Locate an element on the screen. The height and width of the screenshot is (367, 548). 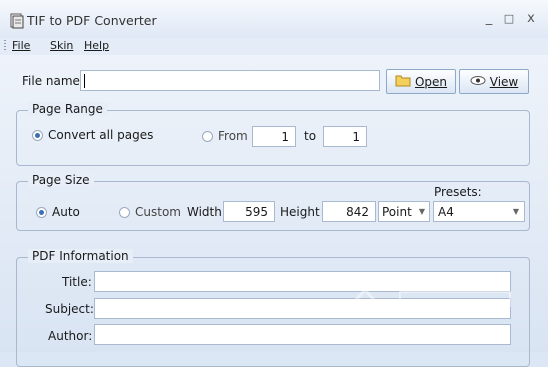
menu-file: File is located at coordinates (21, 45).